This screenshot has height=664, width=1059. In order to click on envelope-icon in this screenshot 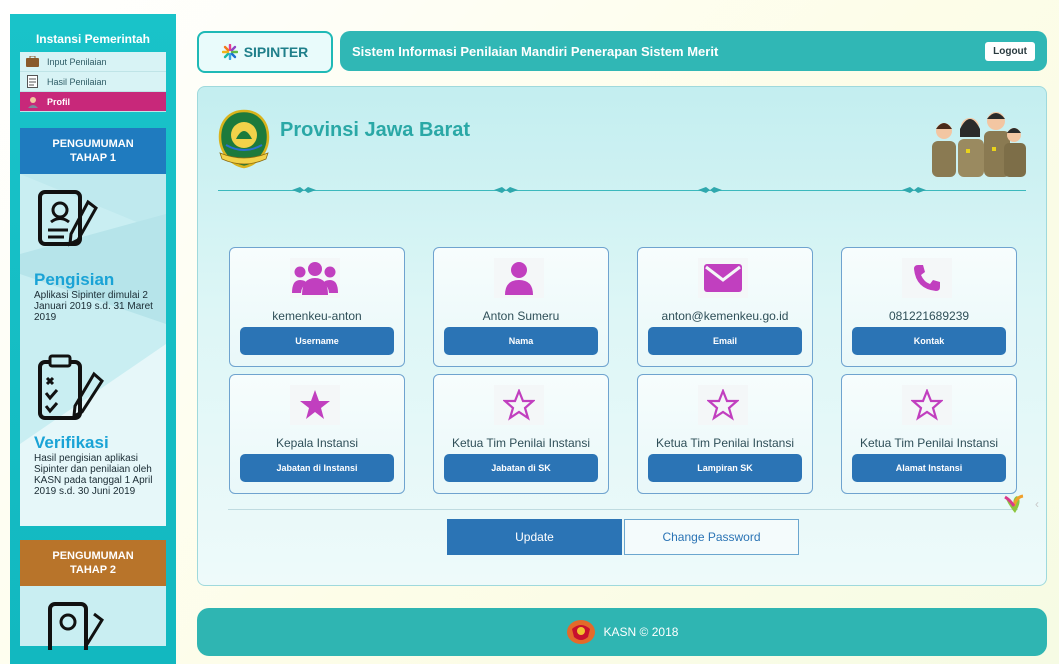, I will do `click(723, 278)`.